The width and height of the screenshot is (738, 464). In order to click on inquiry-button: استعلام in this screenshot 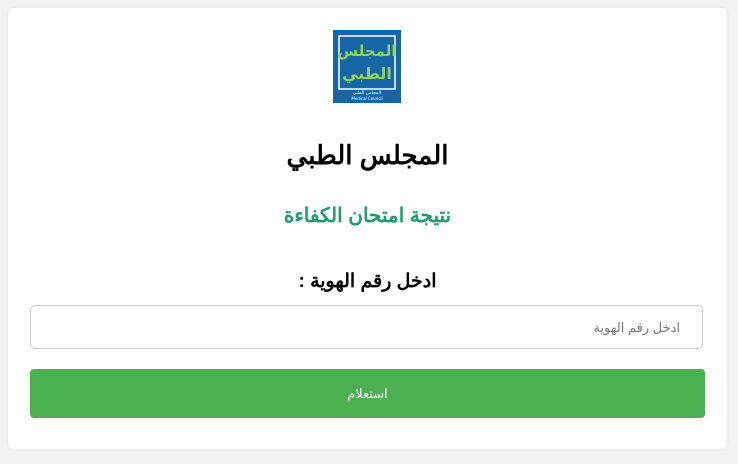, I will do `click(367, 393)`.